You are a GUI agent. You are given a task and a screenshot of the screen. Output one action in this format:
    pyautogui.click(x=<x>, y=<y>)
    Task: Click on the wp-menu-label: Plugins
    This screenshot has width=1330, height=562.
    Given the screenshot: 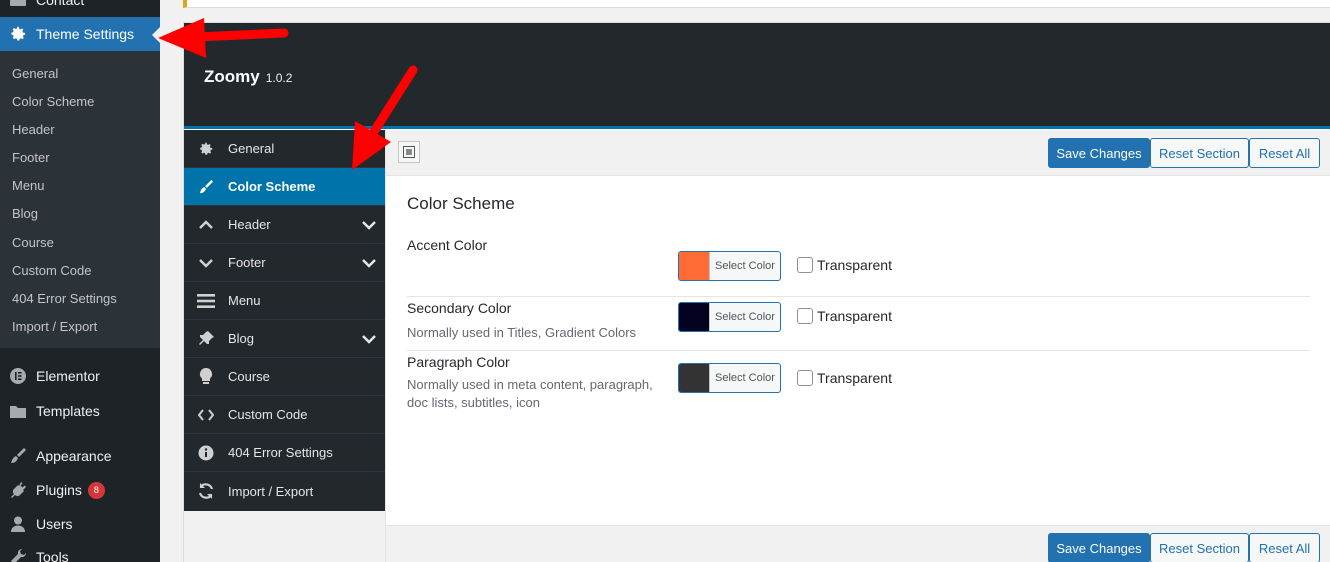 What is the action you would take?
    pyautogui.click(x=59, y=490)
    